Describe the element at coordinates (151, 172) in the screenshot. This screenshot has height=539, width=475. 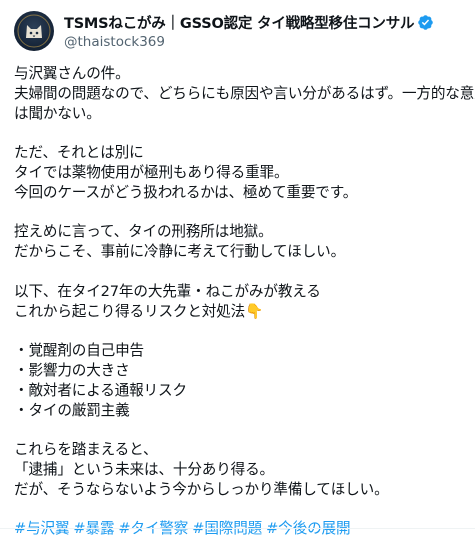
I see `tweet-line: タイでは薬物使用が極刑もあり得る重罪。` at that location.